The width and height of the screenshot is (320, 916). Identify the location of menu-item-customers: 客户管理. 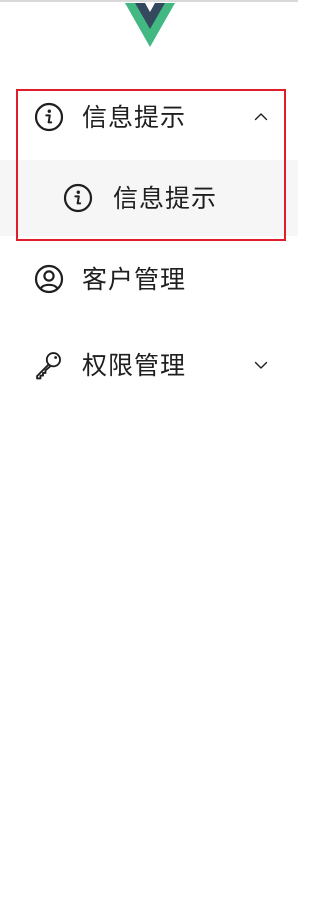
(149, 279).